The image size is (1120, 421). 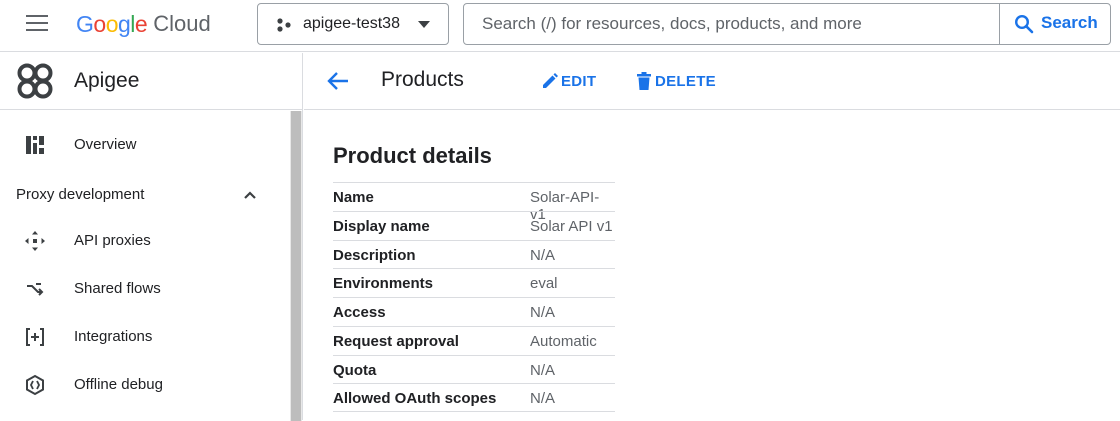 What do you see at coordinates (35, 337) in the screenshot?
I see `integrations-icon` at bounding box center [35, 337].